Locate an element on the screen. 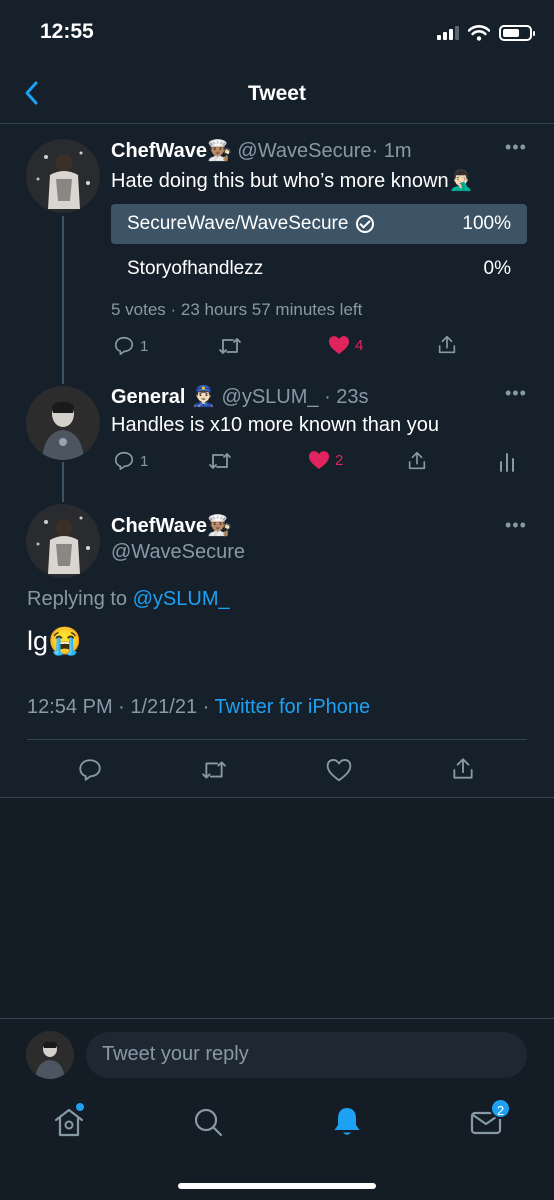  tweet-text-content: lg is located at coordinates (38, 641).